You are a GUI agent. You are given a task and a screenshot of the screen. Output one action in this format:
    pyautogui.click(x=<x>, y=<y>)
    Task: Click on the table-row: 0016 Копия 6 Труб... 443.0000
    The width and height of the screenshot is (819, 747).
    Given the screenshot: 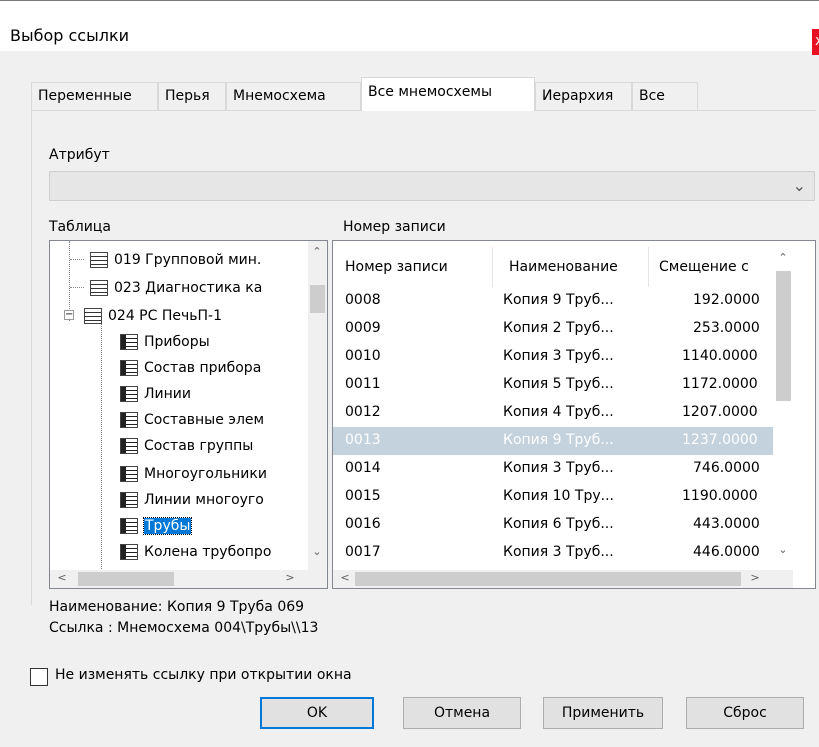 What is the action you would take?
    pyautogui.click(x=553, y=525)
    